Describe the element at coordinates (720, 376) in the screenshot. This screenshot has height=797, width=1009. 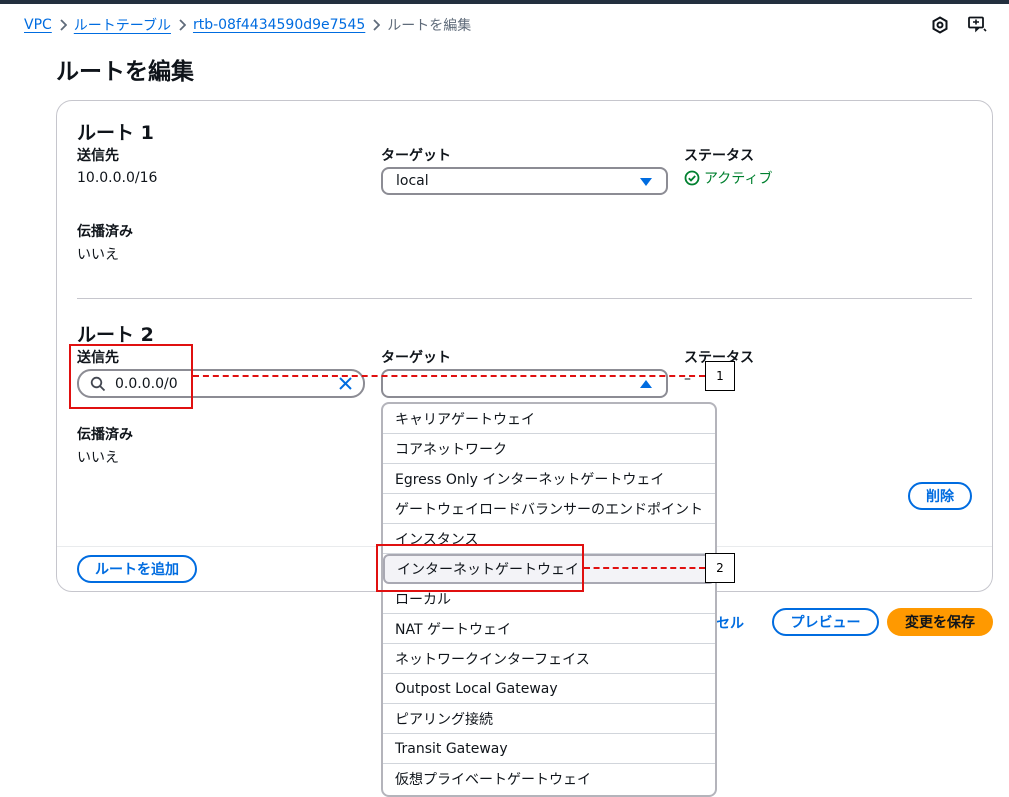
I see `annotation-marker-1: 1` at that location.